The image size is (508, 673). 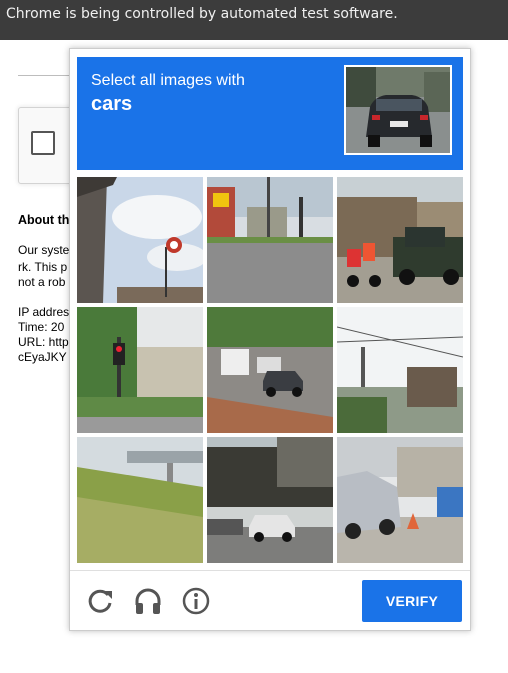 What do you see at coordinates (412, 601) in the screenshot?
I see `verify-button: VERIFY` at bounding box center [412, 601].